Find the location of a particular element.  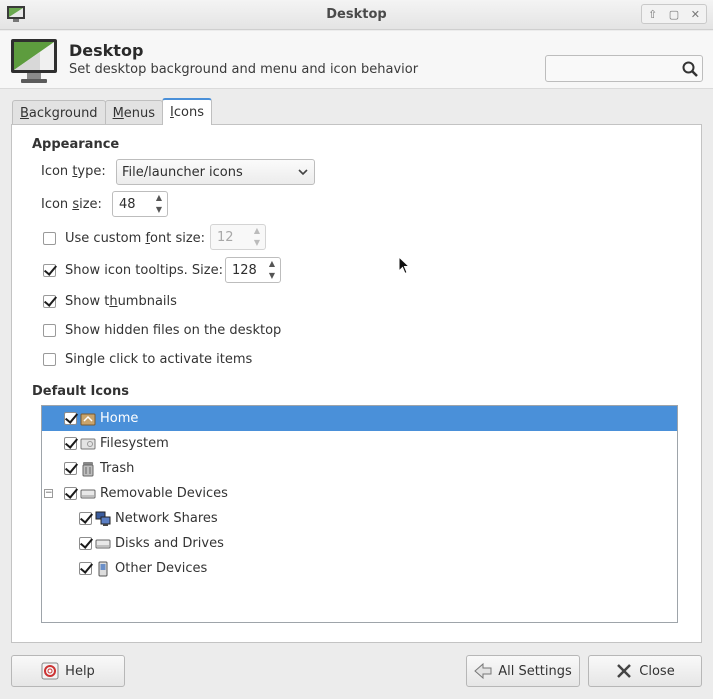

icon-type-select: File/launcher icons is located at coordinates (215, 172).